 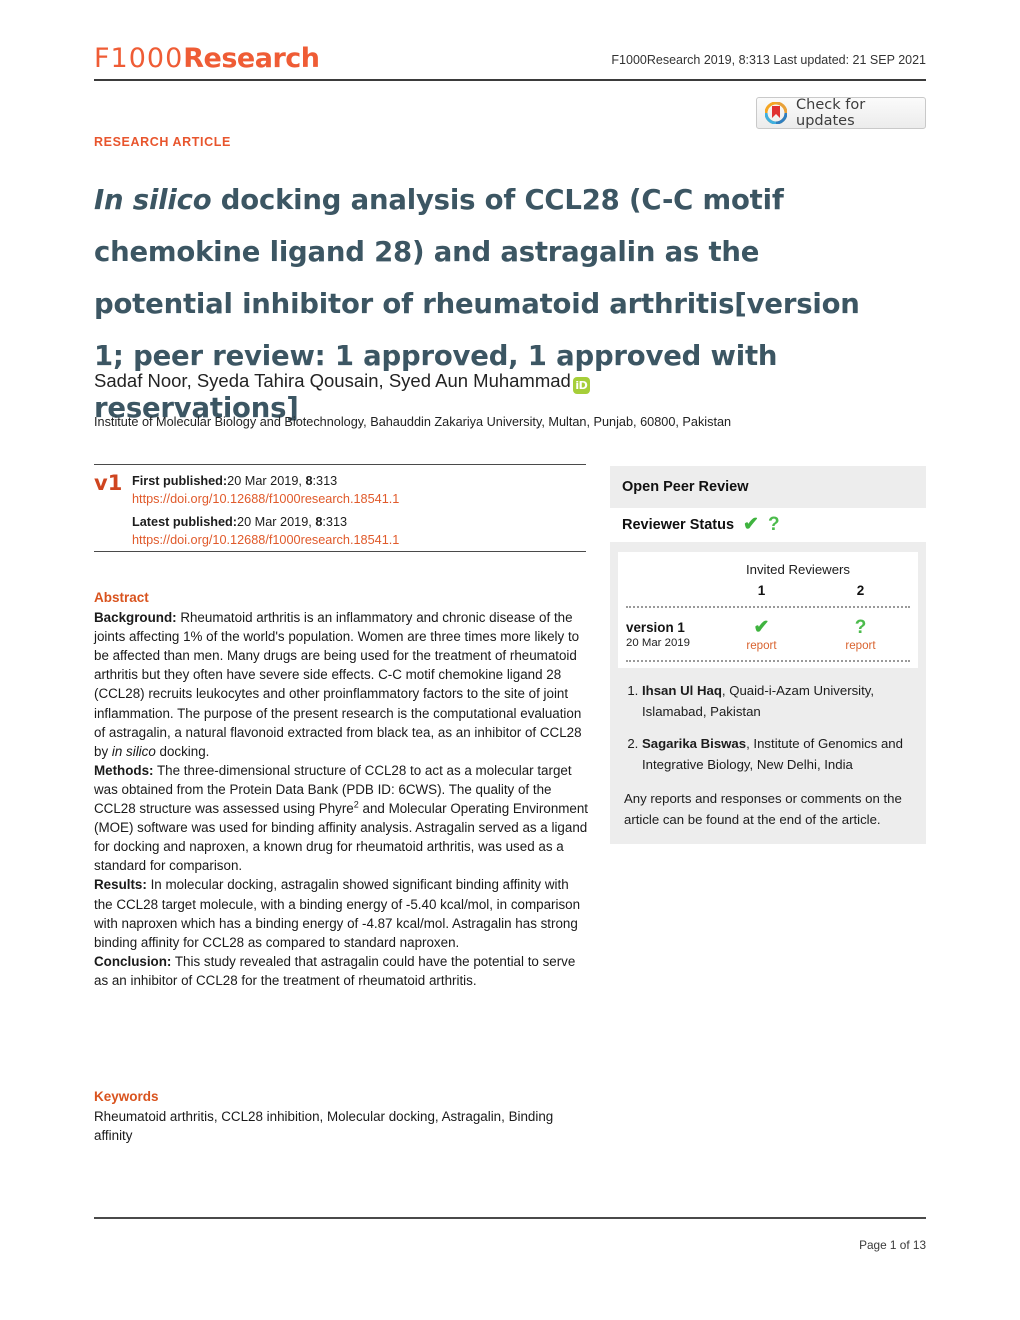 I want to click on version-badge: v1, so click(x=108, y=483).